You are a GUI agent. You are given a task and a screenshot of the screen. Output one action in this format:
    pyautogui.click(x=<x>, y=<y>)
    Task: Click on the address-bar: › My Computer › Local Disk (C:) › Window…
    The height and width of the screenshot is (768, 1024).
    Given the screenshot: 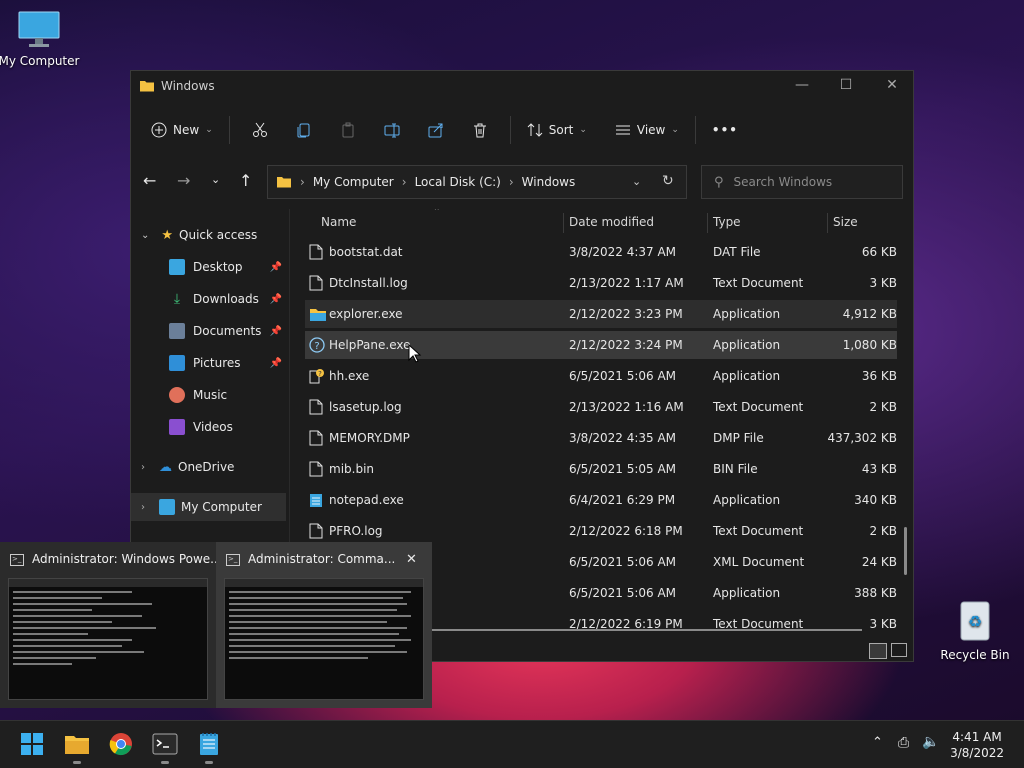 What is the action you would take?
    pyautogui.click(x=477, y=182)
    